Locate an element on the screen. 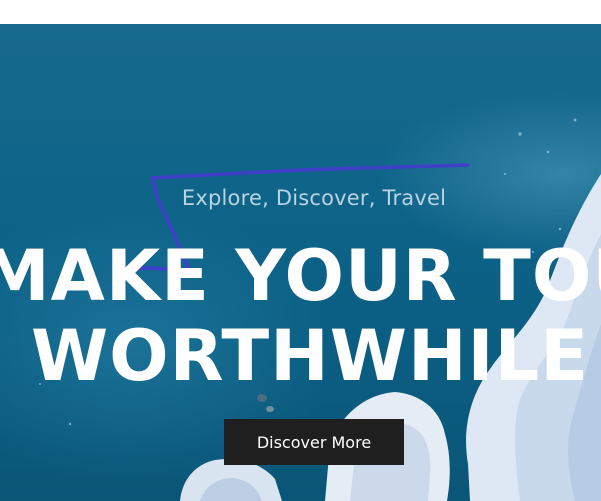 Image resolution: width=601 pixels, height=501 pixels. discover-more-button: Discover More is located at coordinates (314, 442).